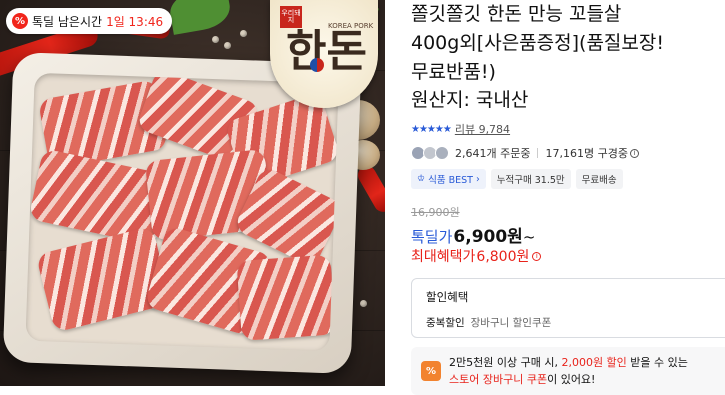 Image resolution: width=725 pixels, height=395 pixels. Describe the element at coordinates (135, 21) in the screenshot. I see `deal-timer-time: 1일 13:46` at that location.